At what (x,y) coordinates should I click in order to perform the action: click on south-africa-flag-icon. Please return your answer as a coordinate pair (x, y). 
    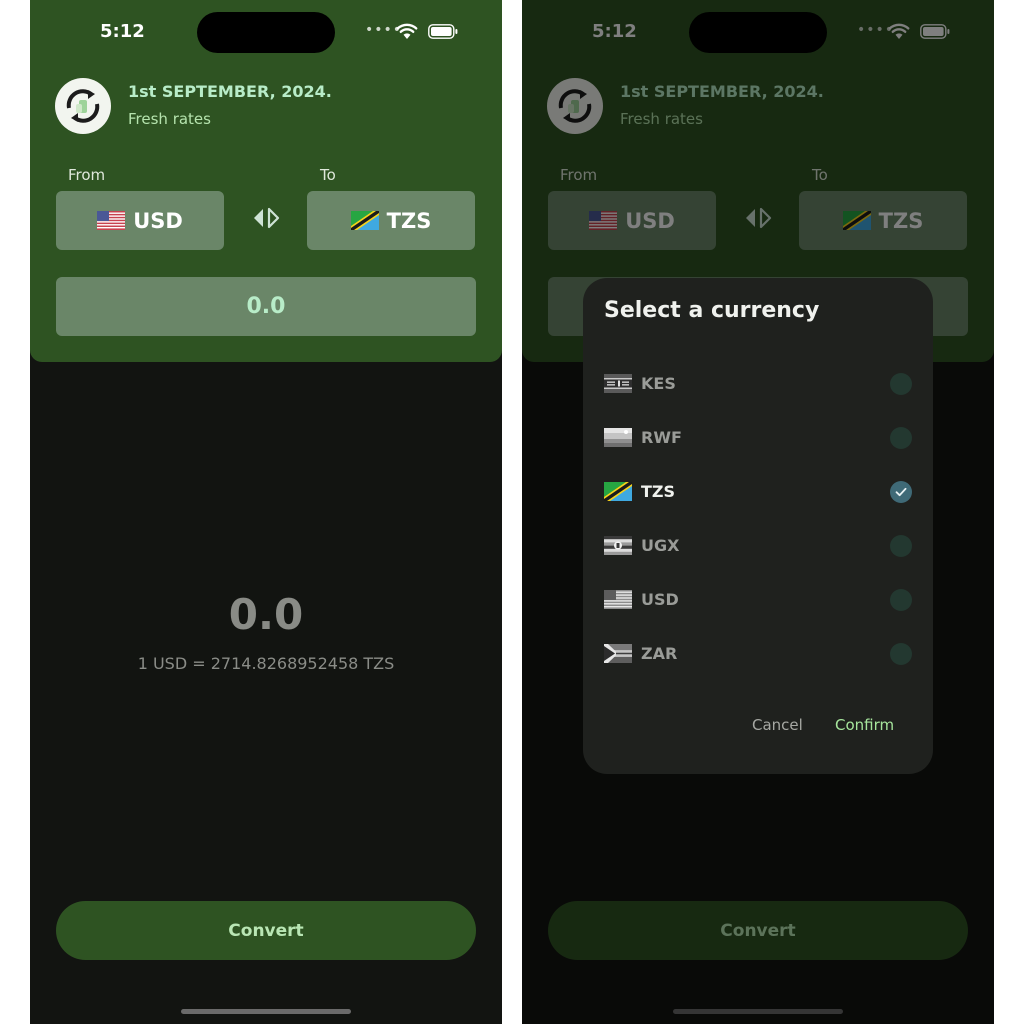
    Looking at the image, I should click on (618, 653).